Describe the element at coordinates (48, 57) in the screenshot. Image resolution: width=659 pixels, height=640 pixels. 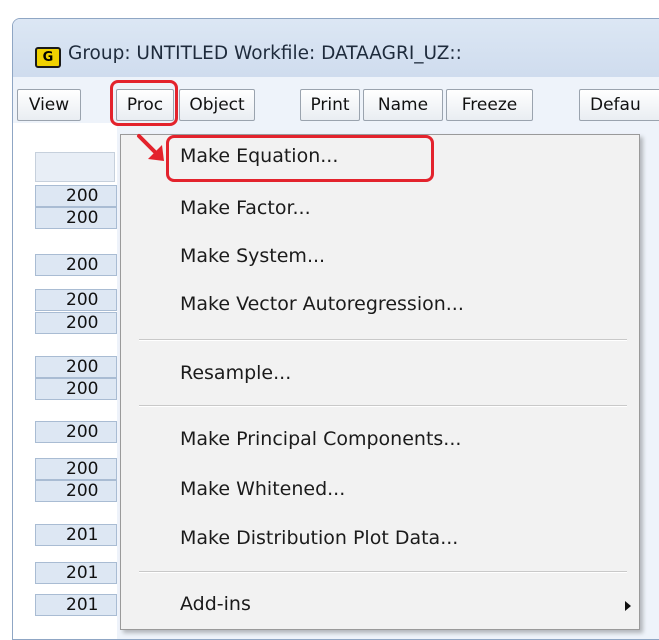
I see `group-icon: G` at that location.